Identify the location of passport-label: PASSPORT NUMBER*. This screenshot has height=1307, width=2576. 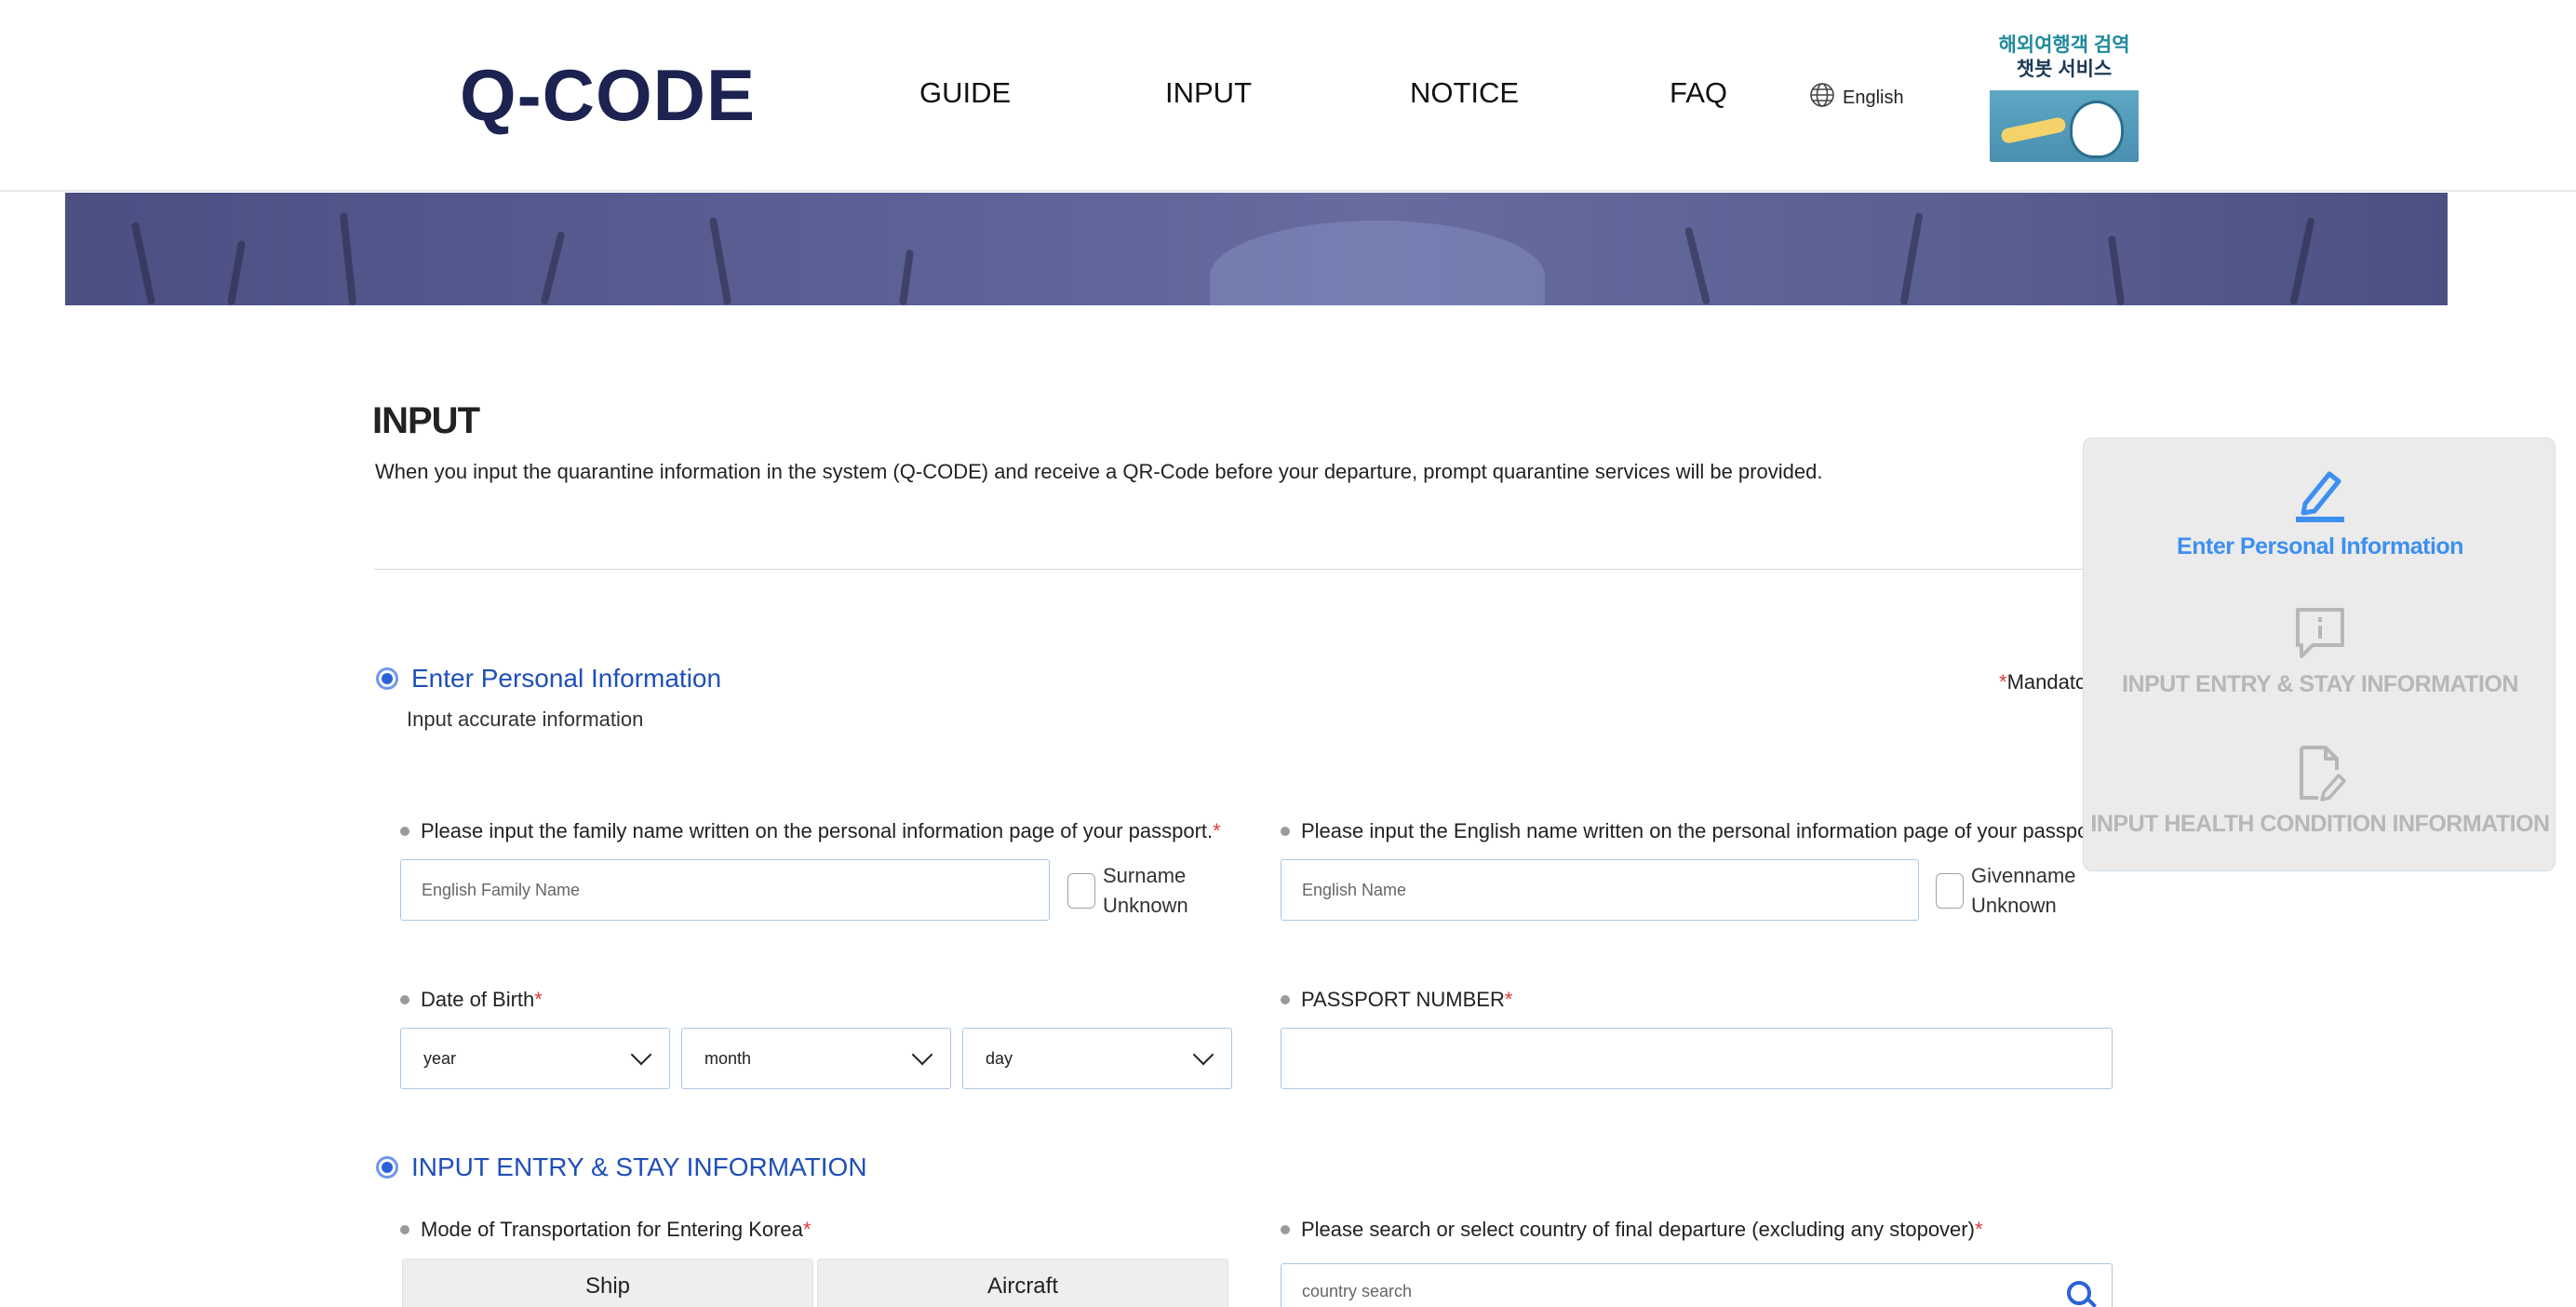
(1396, 1000).